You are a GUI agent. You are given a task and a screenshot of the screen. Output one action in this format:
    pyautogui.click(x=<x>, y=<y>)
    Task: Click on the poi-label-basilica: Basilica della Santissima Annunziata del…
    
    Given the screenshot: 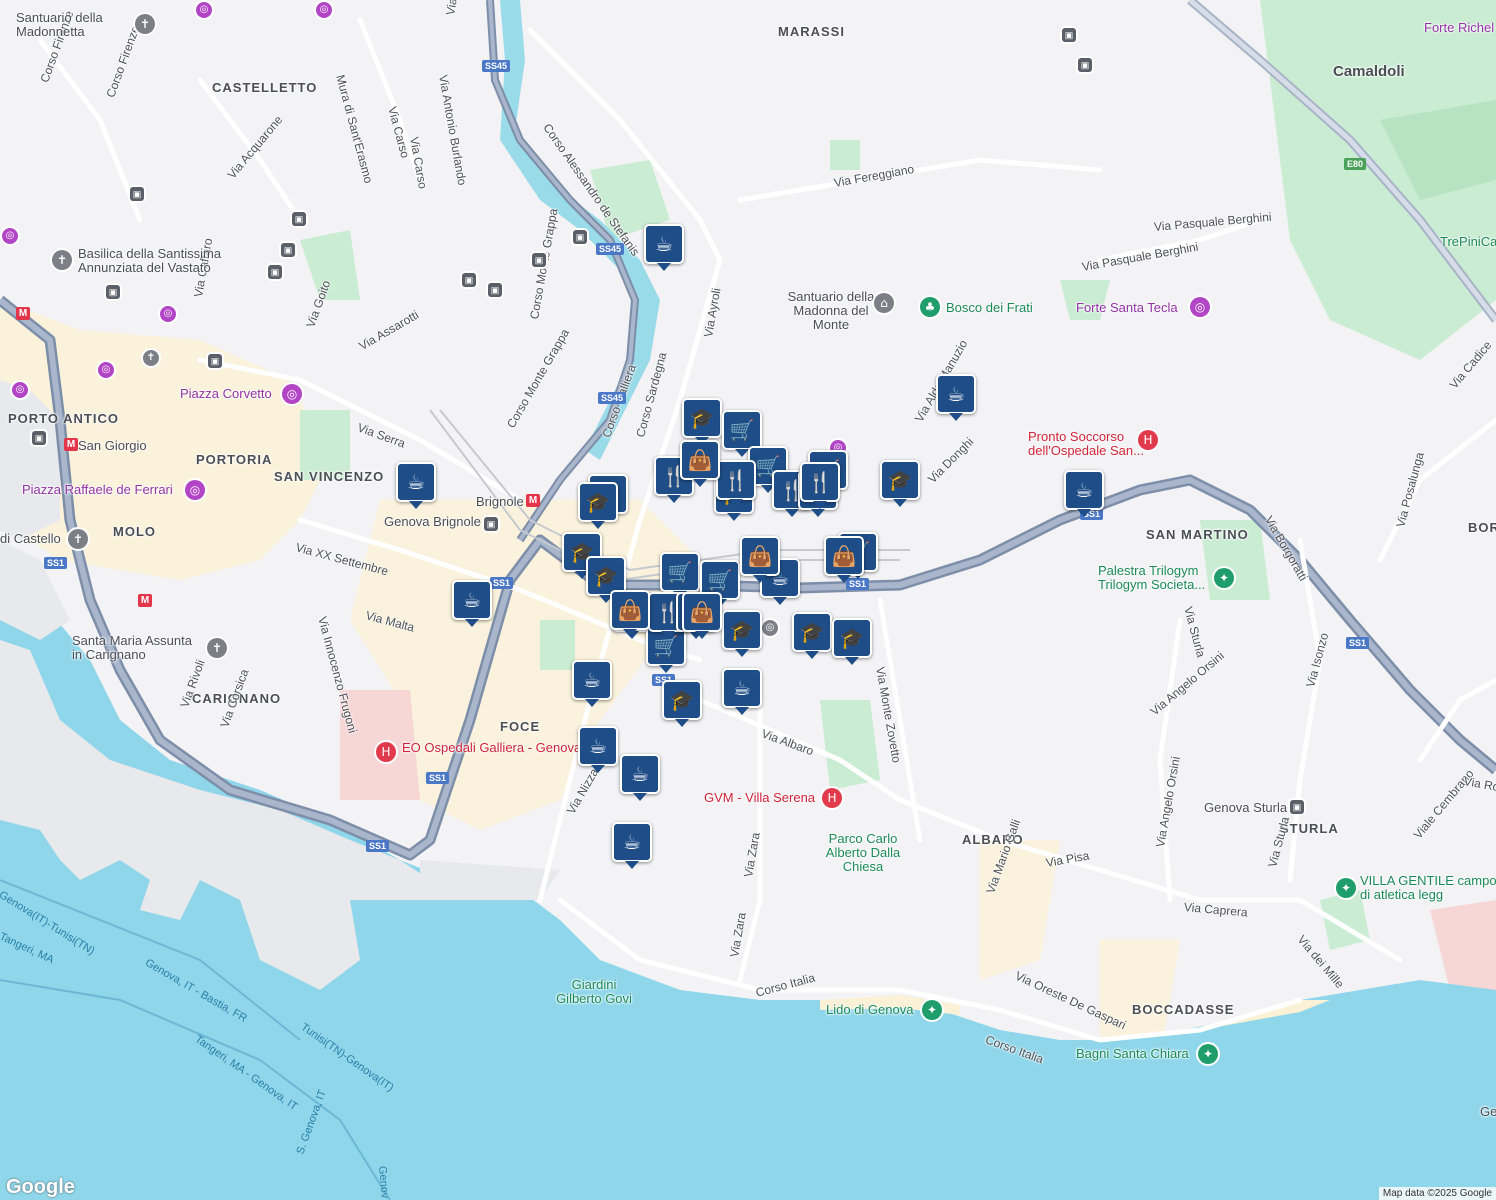 What is the action you would take?
    pyautogui.click(x=173, y=261)
    